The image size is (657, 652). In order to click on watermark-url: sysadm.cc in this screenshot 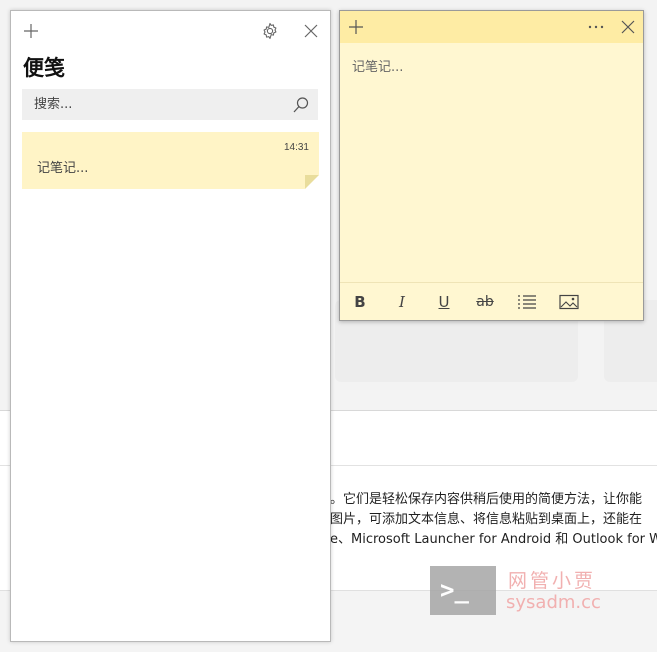, I will do `click(553, 602)`.